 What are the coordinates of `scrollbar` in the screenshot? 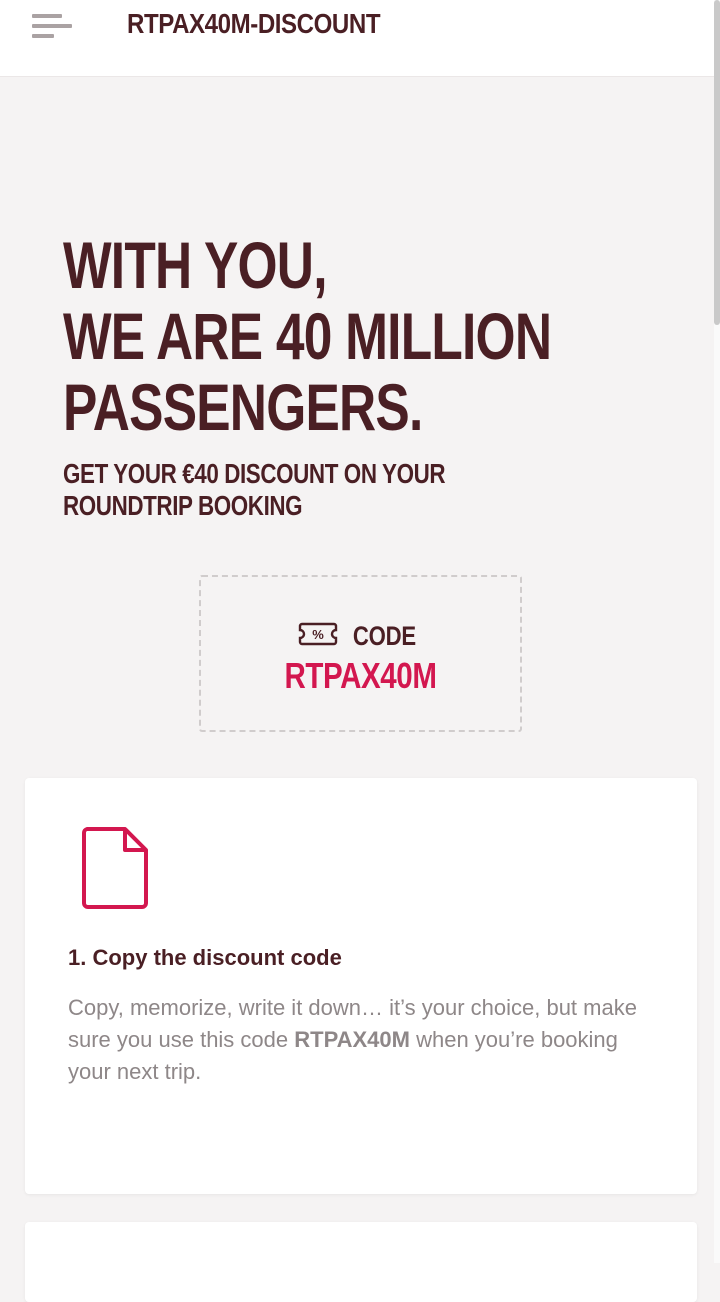 It's located at (717, 631).